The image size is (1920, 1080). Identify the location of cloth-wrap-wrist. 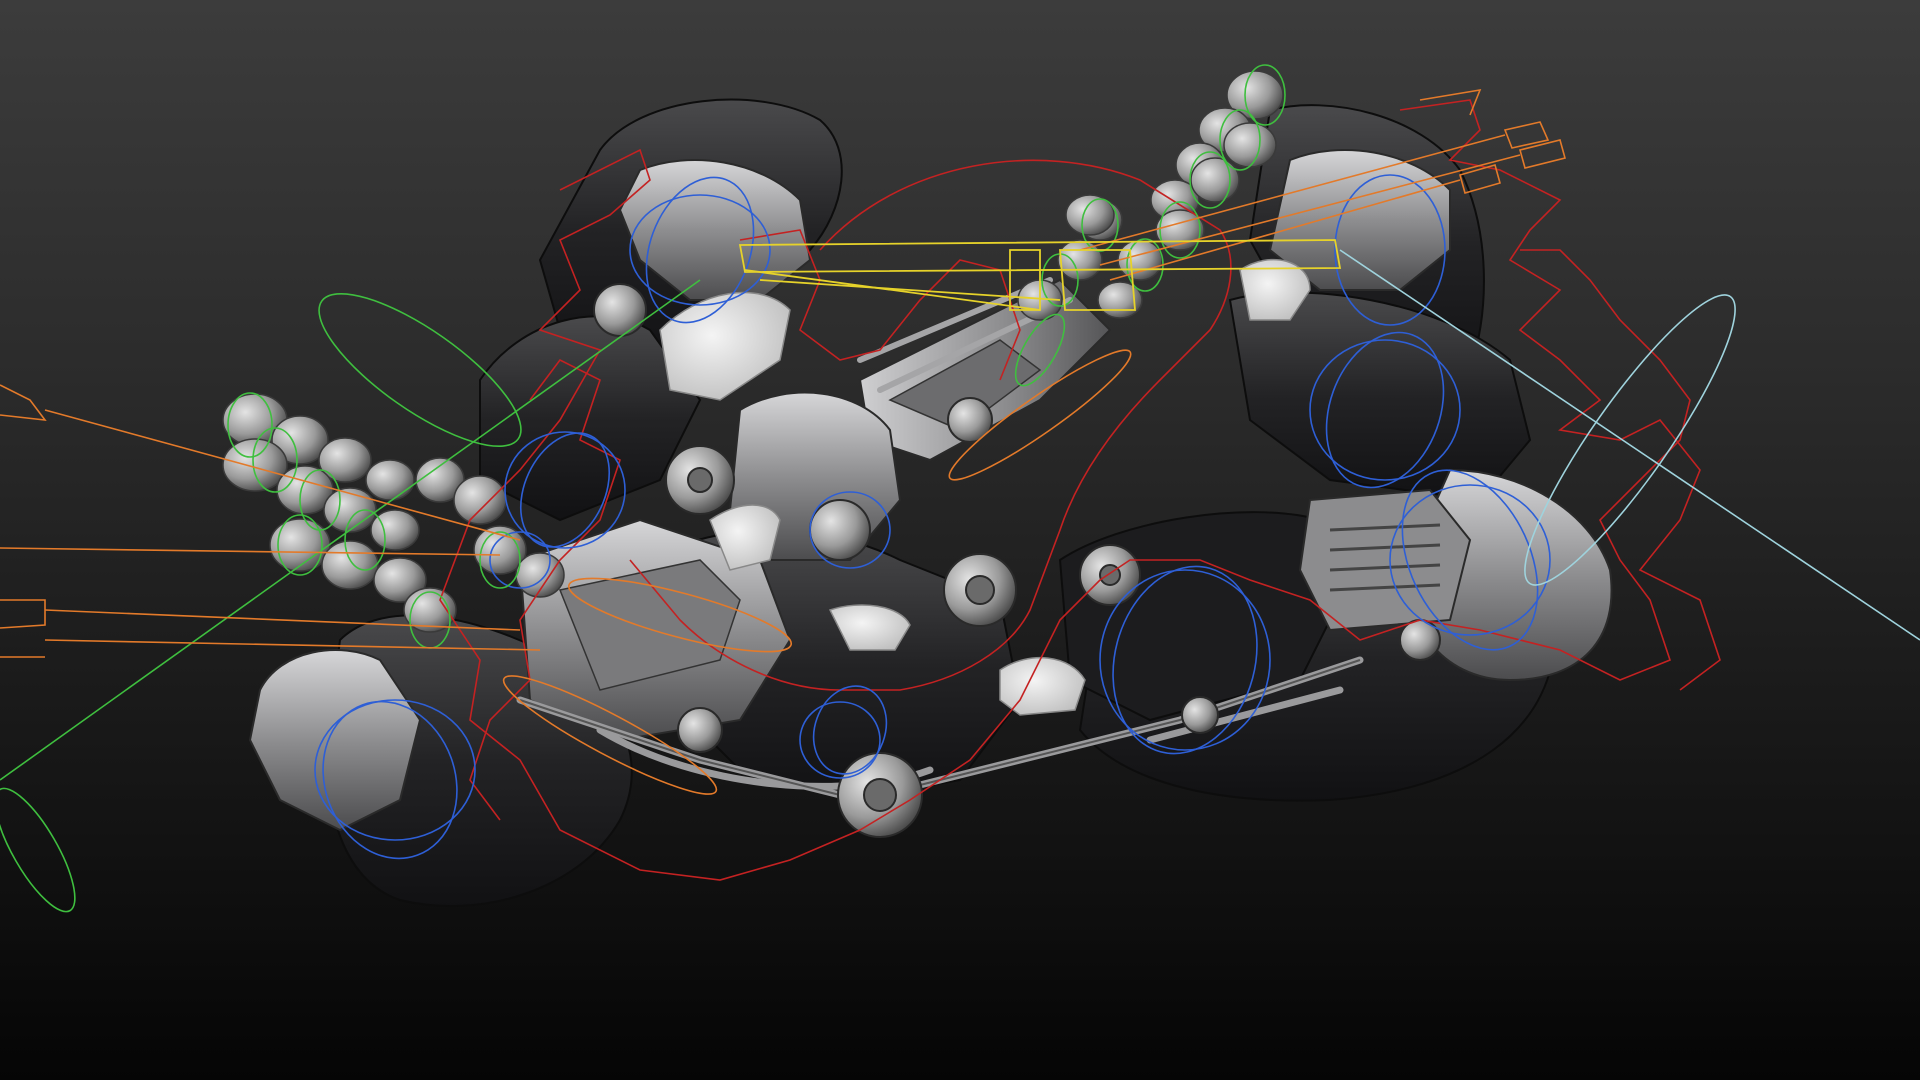
(1042, 686).